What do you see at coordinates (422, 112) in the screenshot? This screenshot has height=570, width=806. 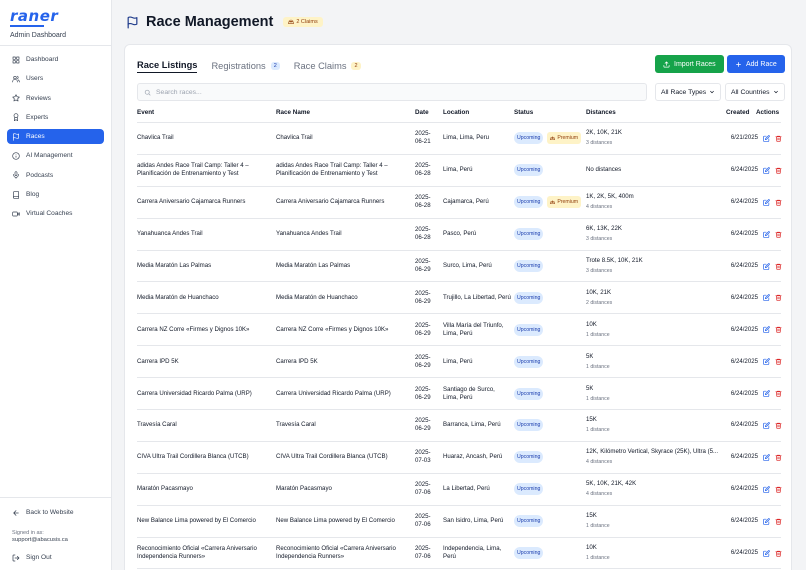 I see `column-header-date: Date` at bounding box center [422, 112].